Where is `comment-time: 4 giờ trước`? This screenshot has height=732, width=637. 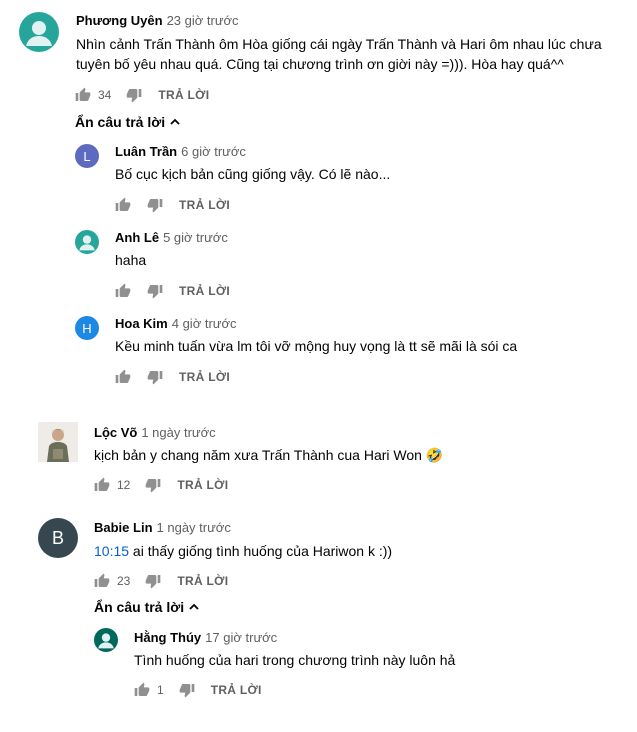
comment-time: 4 giờ trước is located at coordinates (204, 323).